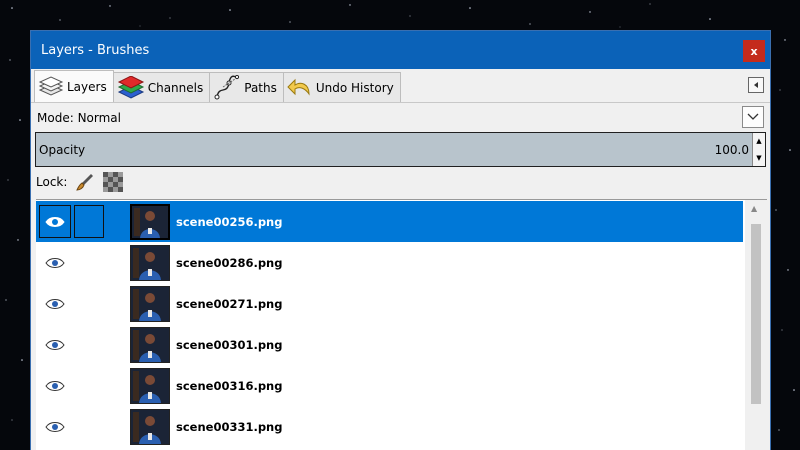 The width and height of the screenshot is (800, 450). What do you see at coordinates (229, 221) in the screenshot?
I see `layer-name: scene00256.png` at bounding box center [229, 221].